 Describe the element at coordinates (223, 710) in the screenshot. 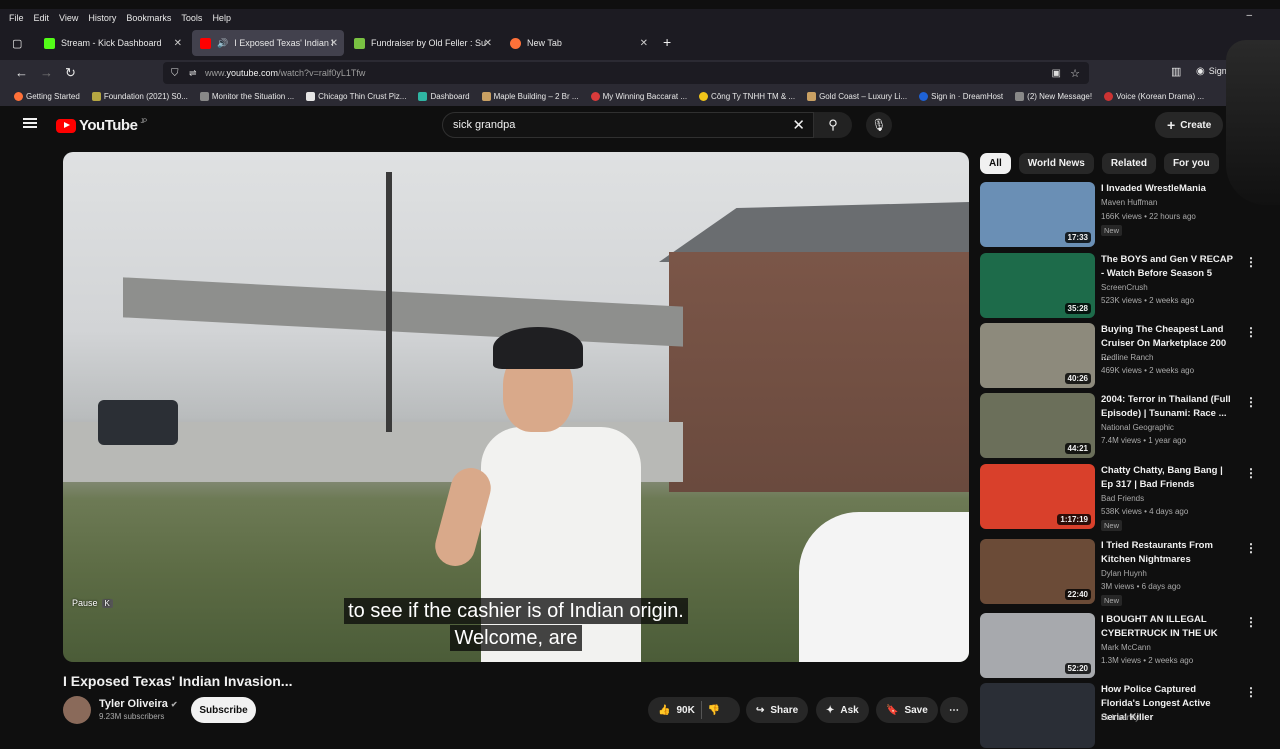

I see `subscribe-button: Subscribe` at that location.